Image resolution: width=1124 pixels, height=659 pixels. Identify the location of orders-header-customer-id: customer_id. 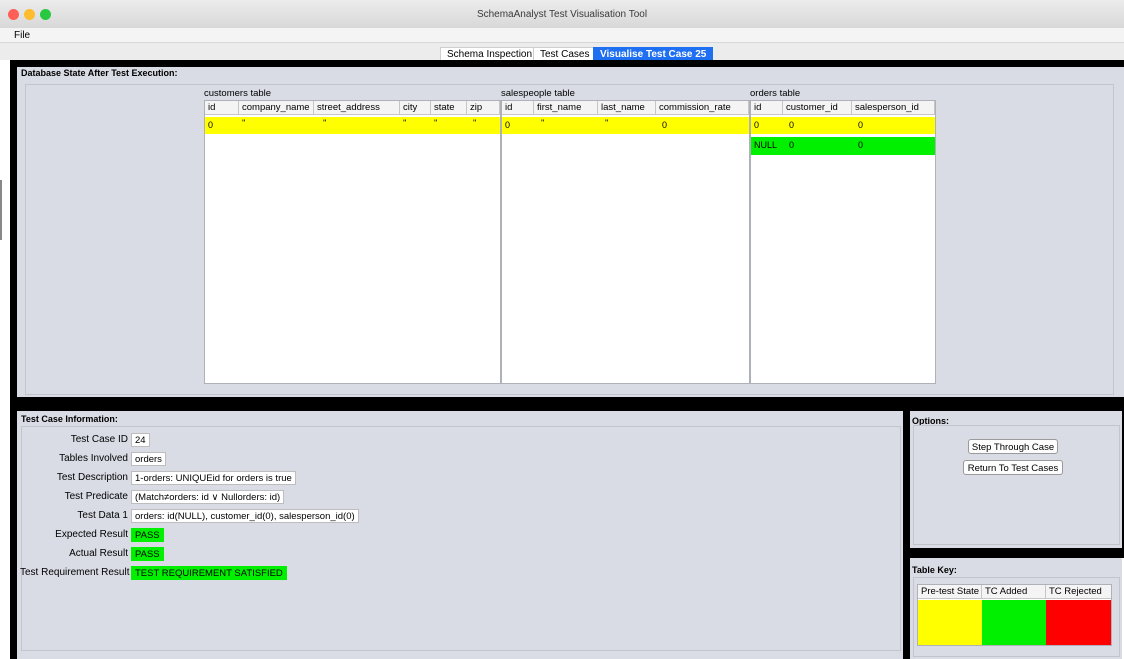
(817, 108).